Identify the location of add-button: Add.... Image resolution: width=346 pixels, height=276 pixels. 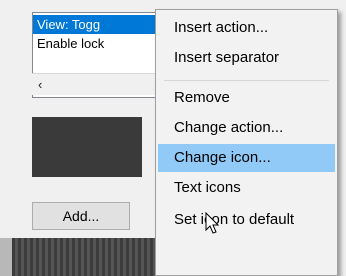
(81, 216).